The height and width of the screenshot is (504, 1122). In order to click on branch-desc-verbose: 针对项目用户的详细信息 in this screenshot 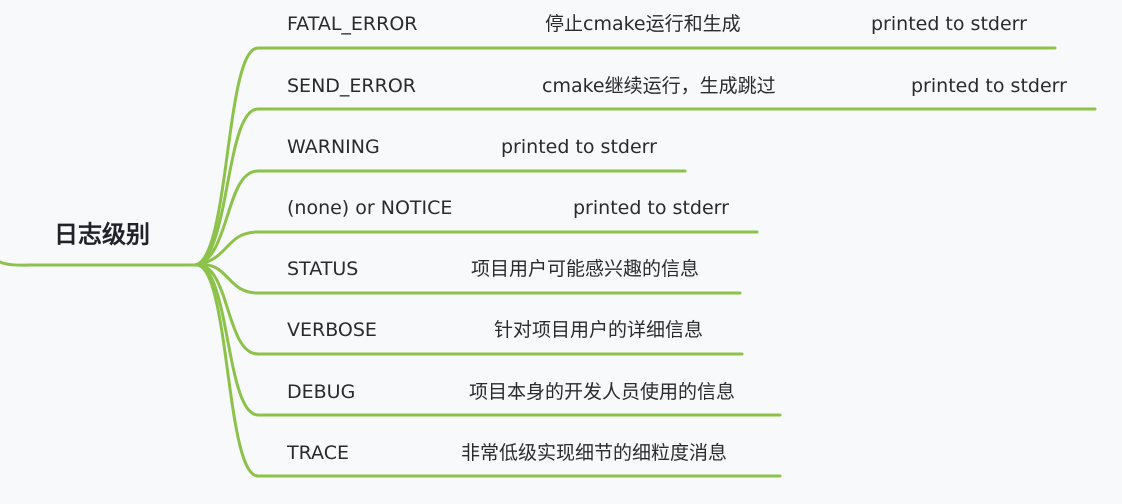, I will do `click(599, 330)`.